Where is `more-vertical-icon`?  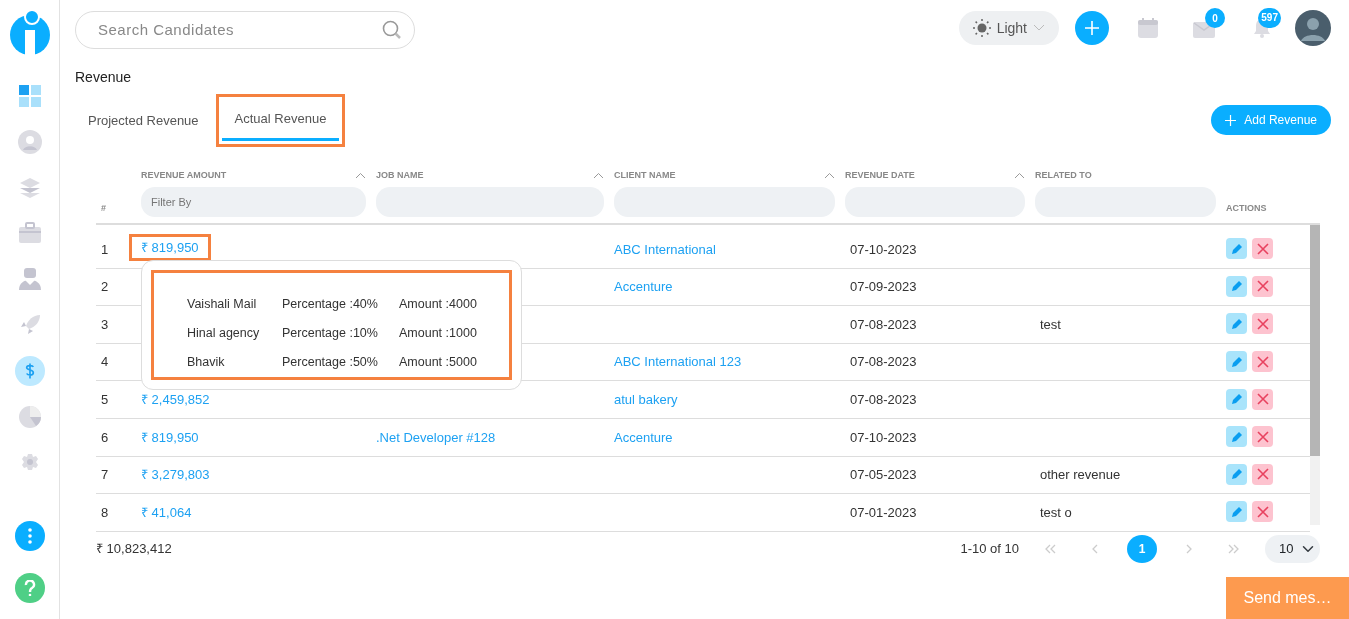 more-vertical-icon is located at coordinates (29, 536).